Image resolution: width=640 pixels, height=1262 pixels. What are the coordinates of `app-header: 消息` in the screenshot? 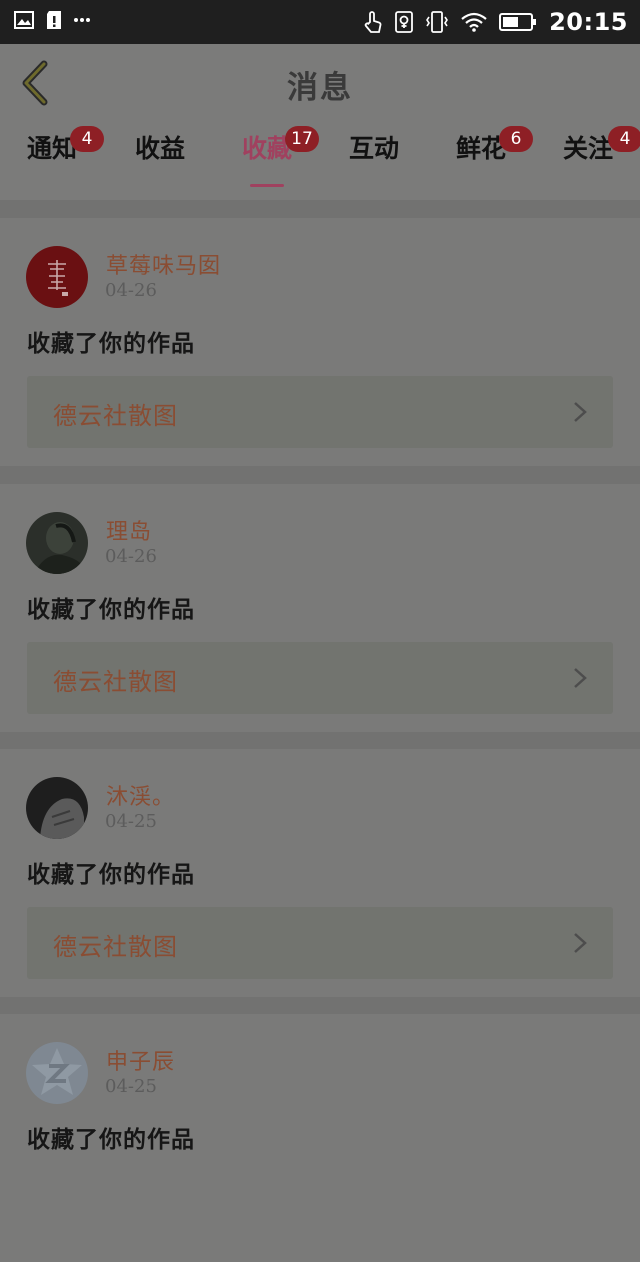 It's located at (320, 83).